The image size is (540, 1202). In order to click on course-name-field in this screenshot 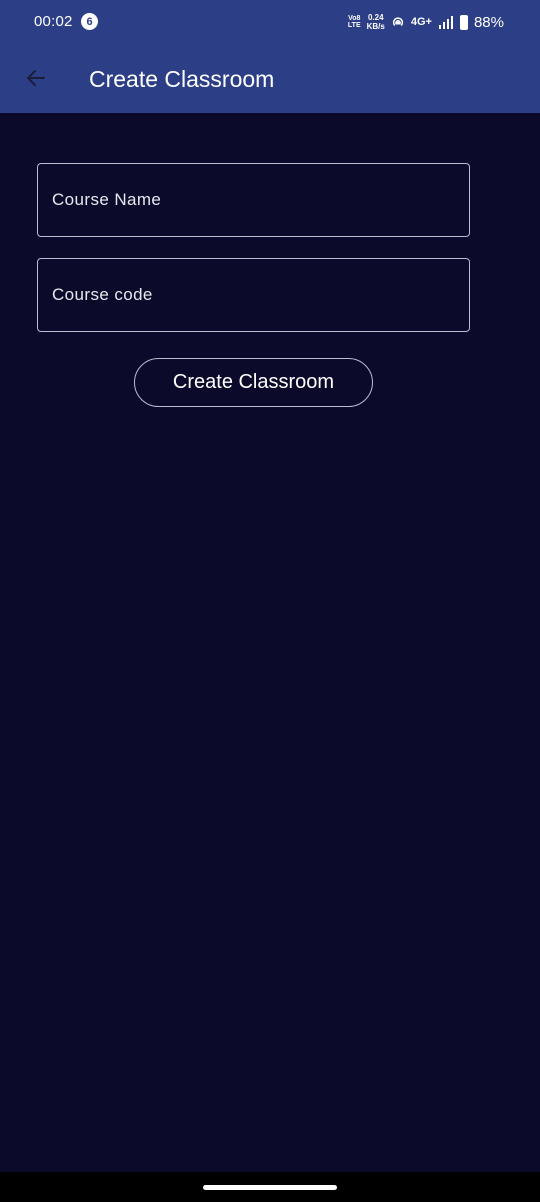, I will do `click(253, 200)`.